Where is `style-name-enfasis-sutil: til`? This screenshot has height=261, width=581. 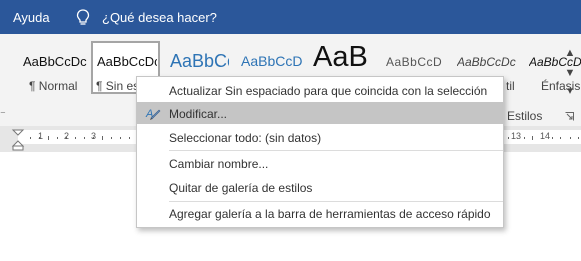 style-name-enfasis-sutil: til is located at coordinates (516, 86).